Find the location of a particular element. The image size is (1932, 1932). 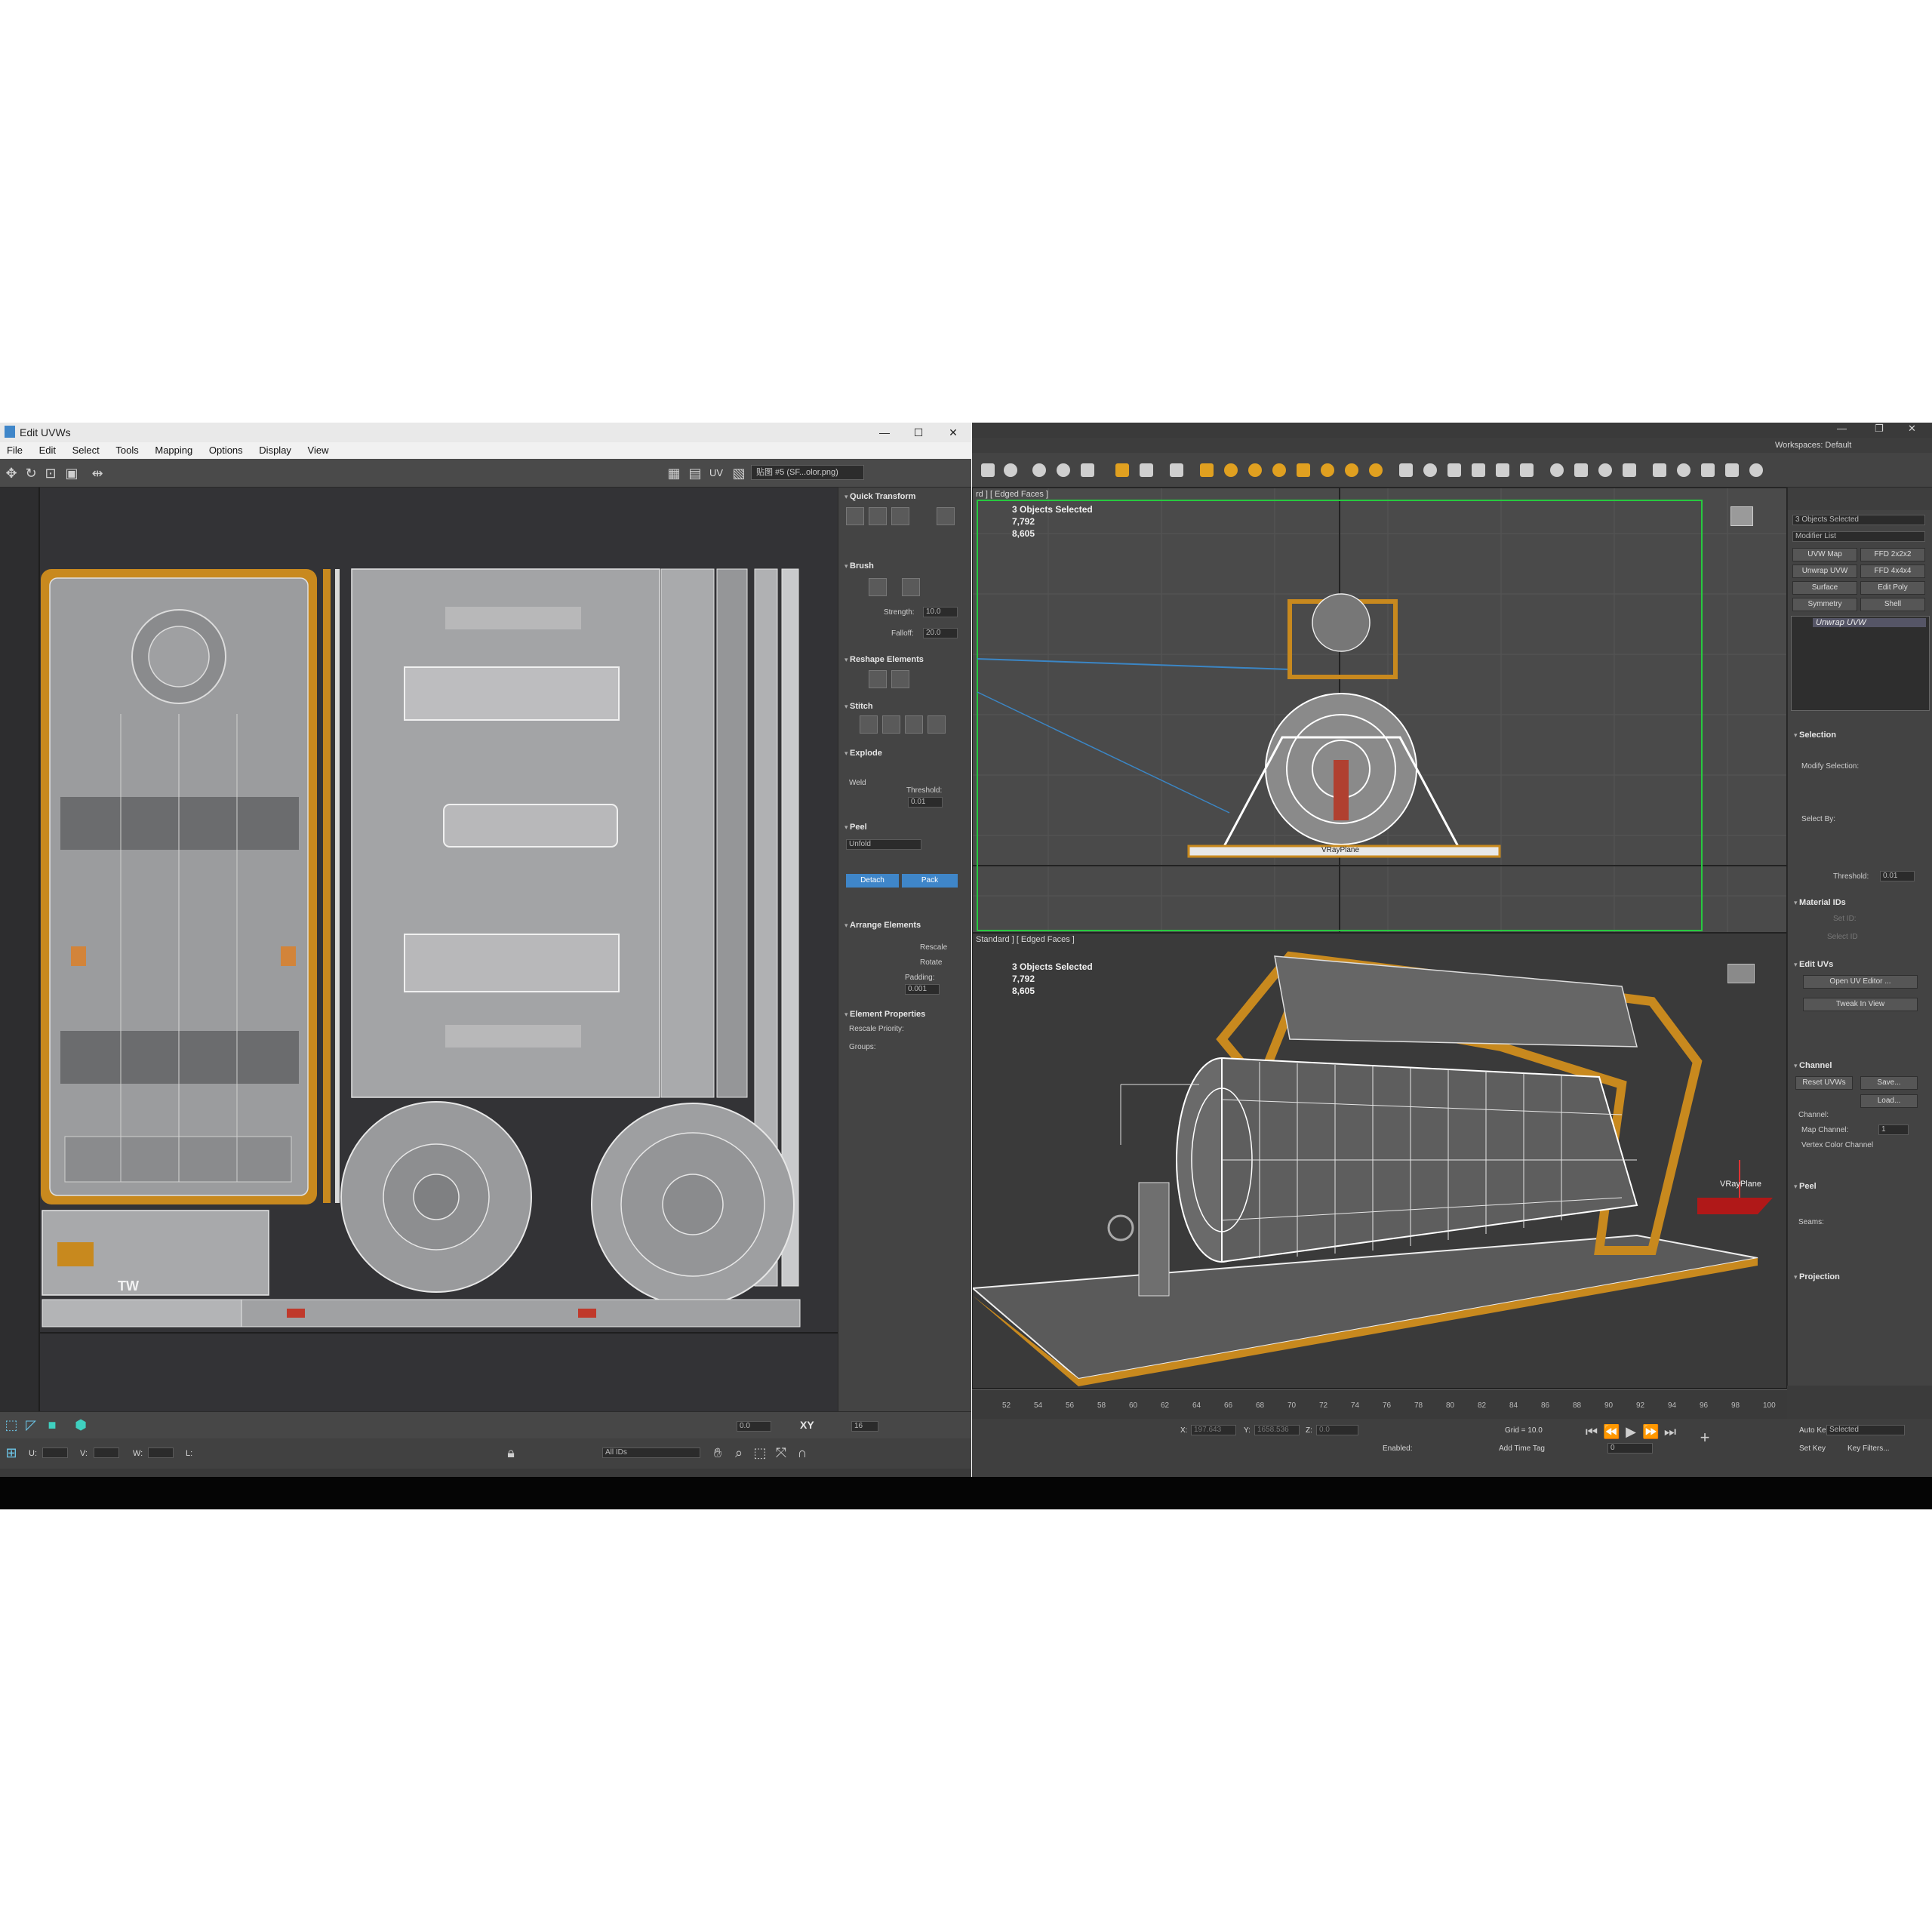

menu-options: Options is located at coordinates (226, 449).